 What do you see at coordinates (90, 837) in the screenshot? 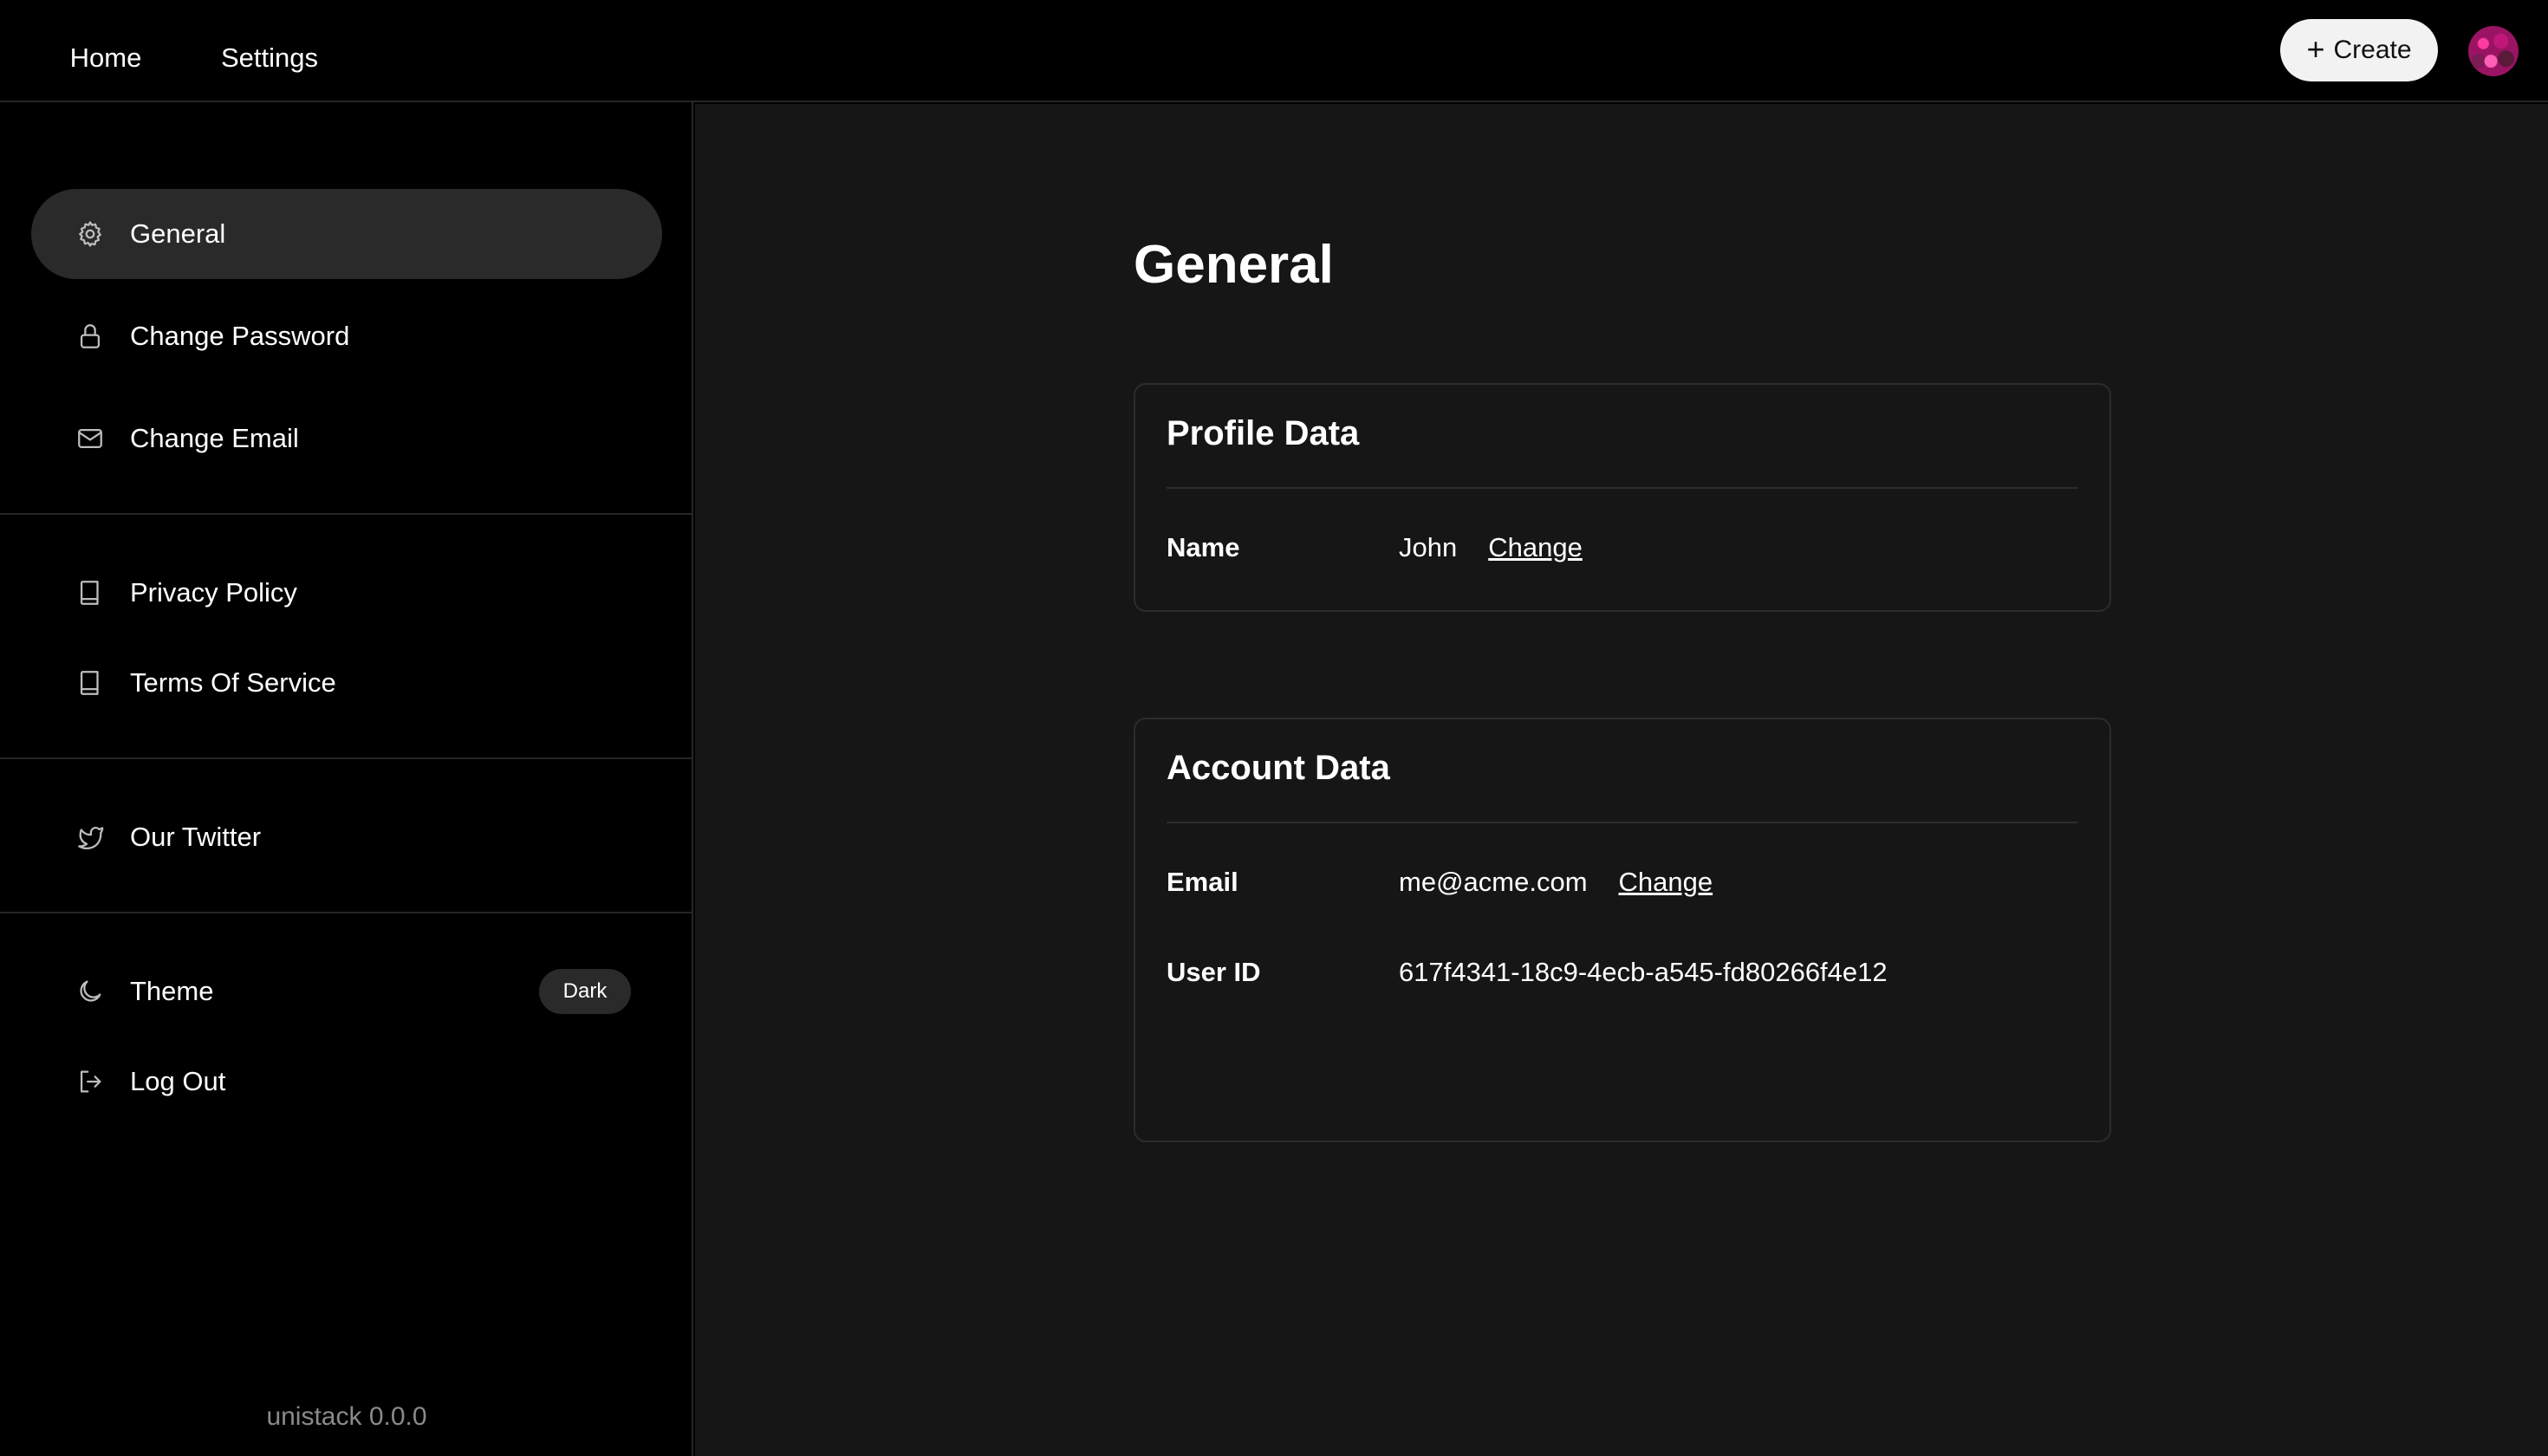
I see `twitter-icon` at bounding box center [90, 837].